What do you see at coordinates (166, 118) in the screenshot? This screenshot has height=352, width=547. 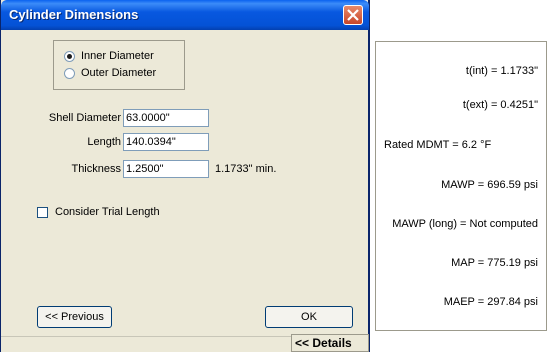 I see `shell-diameter-field` at bounding box center [166, 118].